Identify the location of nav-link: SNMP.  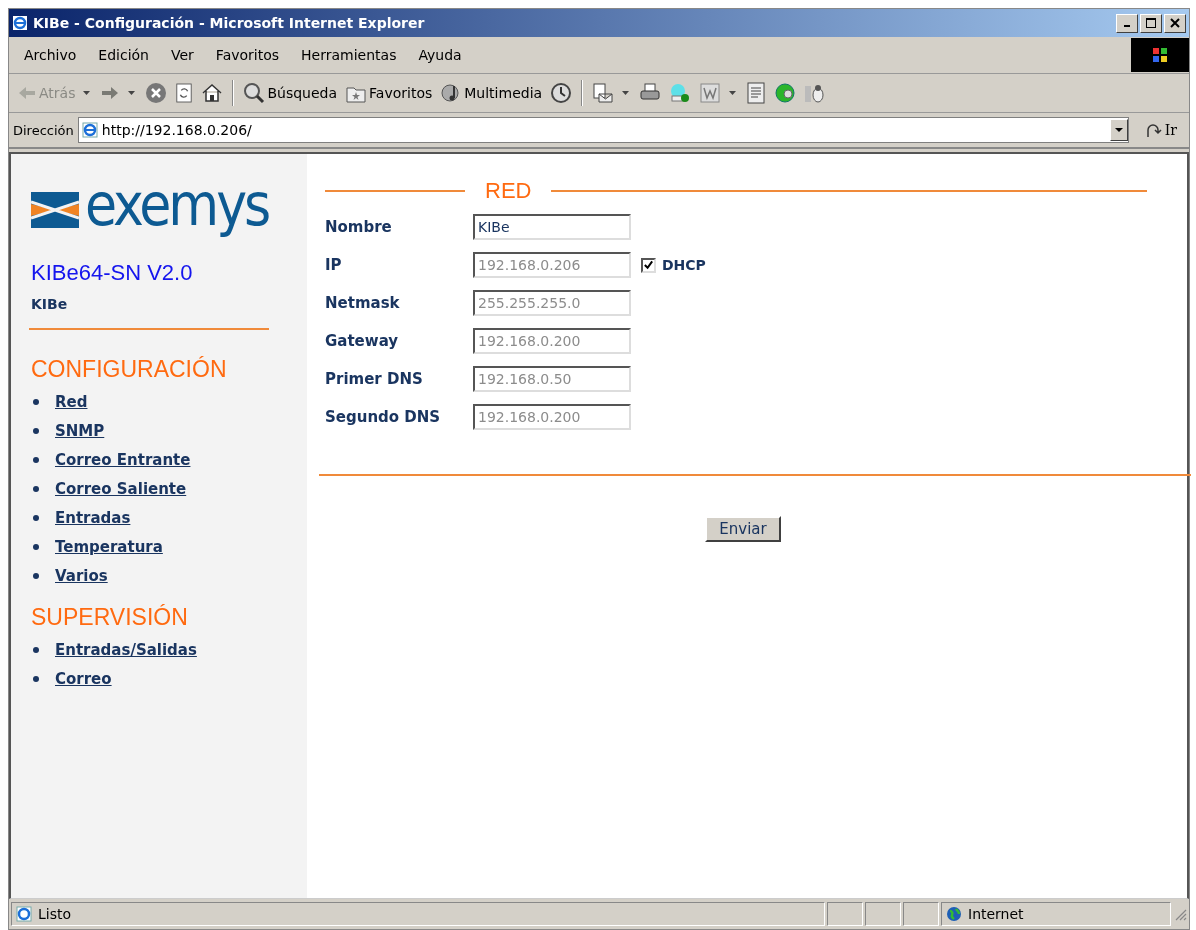
(80, 430).